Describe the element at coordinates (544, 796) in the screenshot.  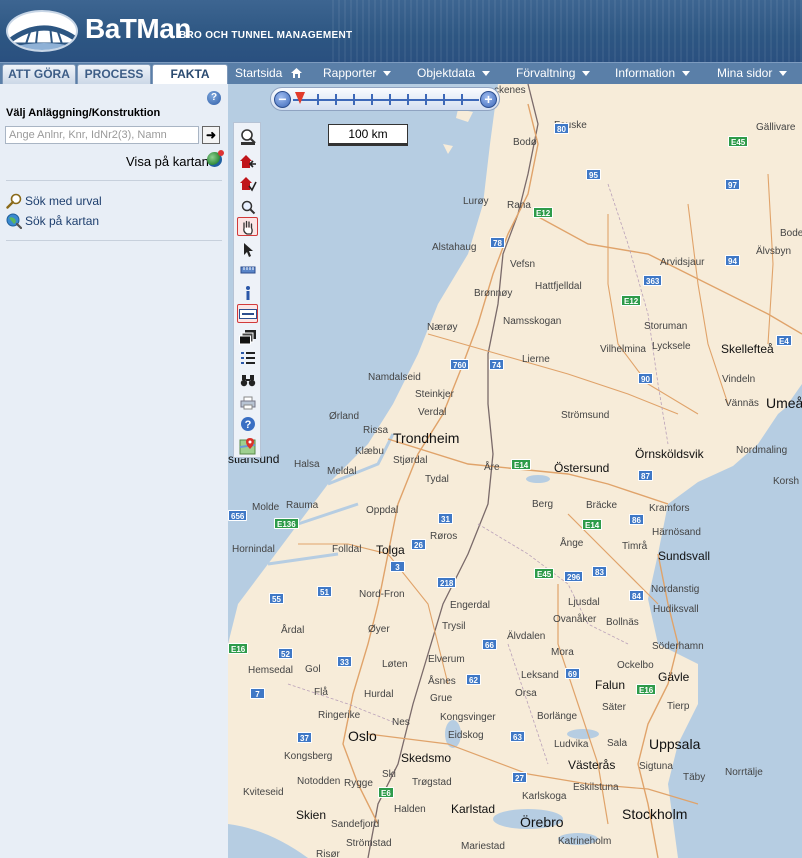
I see `map-label: Karlskoga` at that location.